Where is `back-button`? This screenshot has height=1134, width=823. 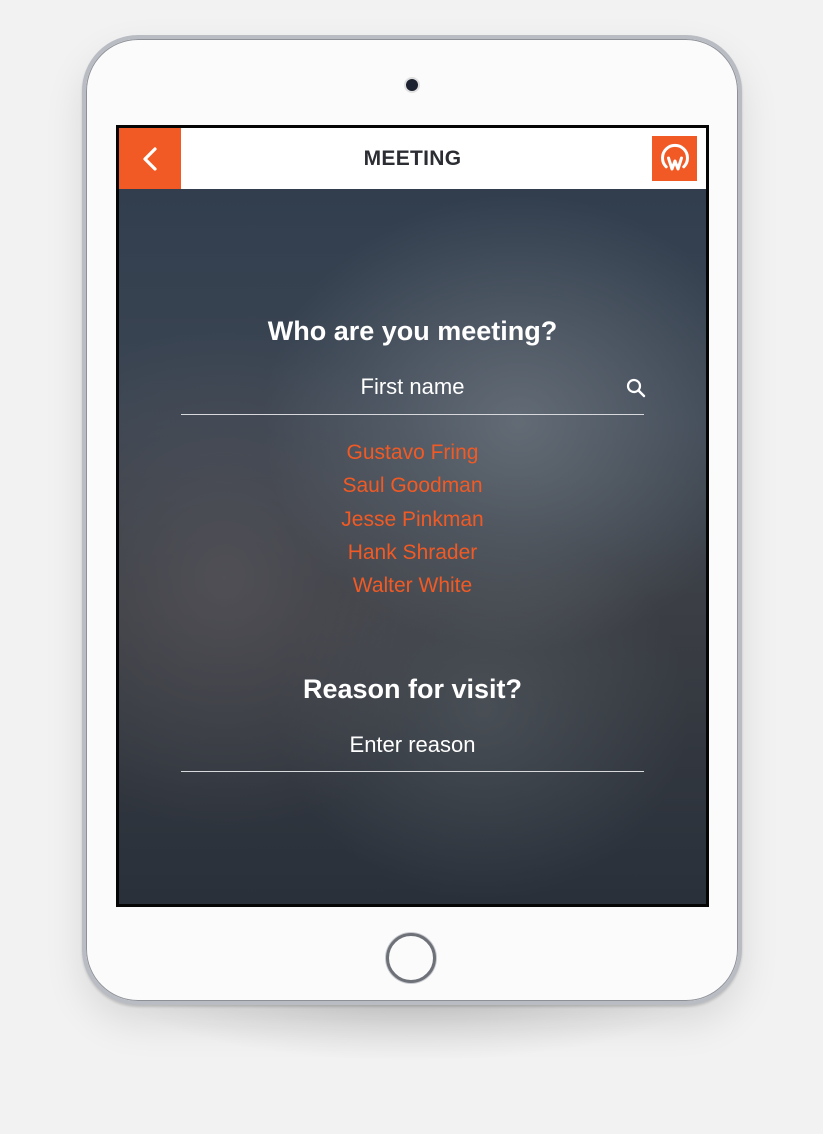
back-button is located at coordinates (150, 158).